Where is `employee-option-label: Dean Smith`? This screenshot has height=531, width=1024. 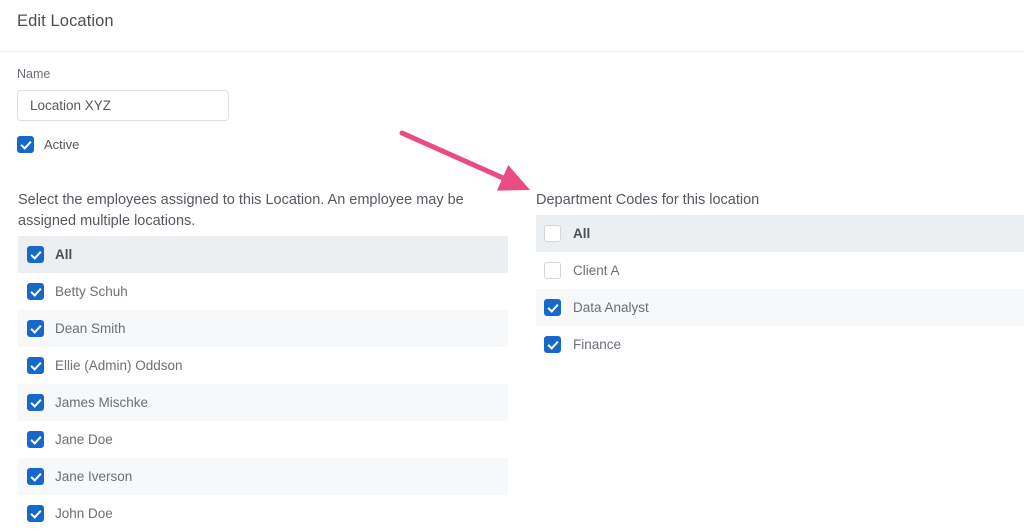
employee-option-label: Dean Smith is located at coordinates (90, 328).